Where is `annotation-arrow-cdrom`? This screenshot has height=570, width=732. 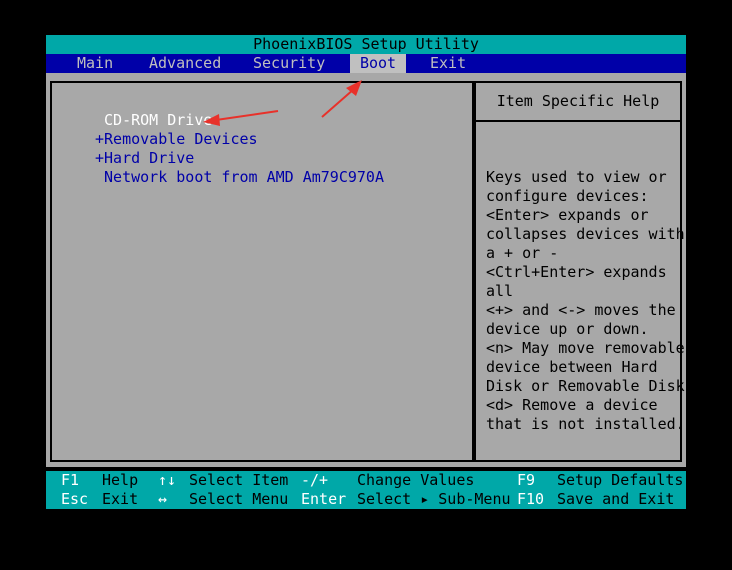
annotation-arrow-cdrom is located at coordinates (241, 118).